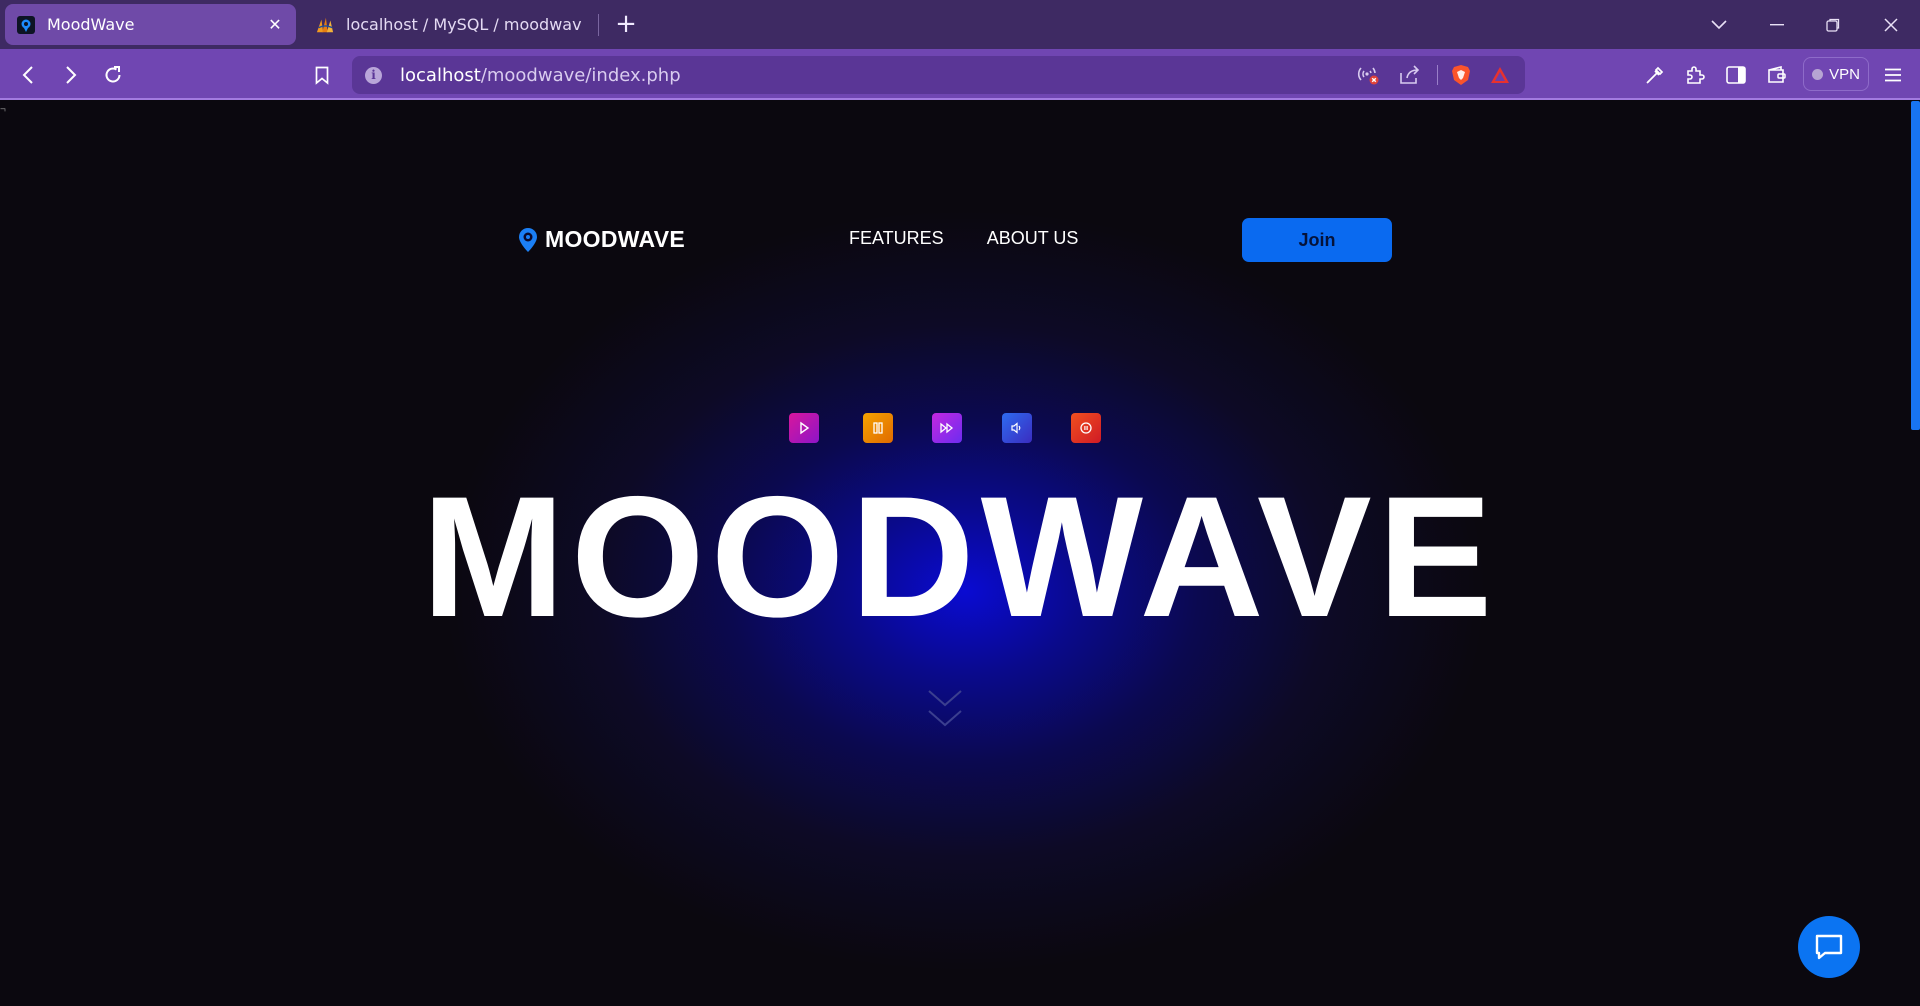 The image size is (1920, 1006). Describe the element at coordinates (1017, 428) in the screenshot. I see `volume-icon` at that location.